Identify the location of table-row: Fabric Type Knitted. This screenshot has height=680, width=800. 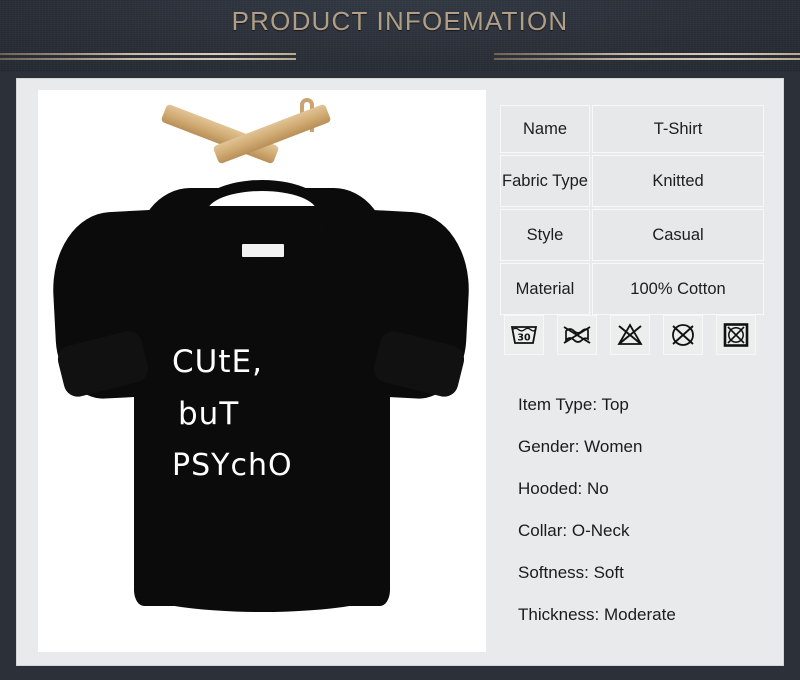
(632, 181).